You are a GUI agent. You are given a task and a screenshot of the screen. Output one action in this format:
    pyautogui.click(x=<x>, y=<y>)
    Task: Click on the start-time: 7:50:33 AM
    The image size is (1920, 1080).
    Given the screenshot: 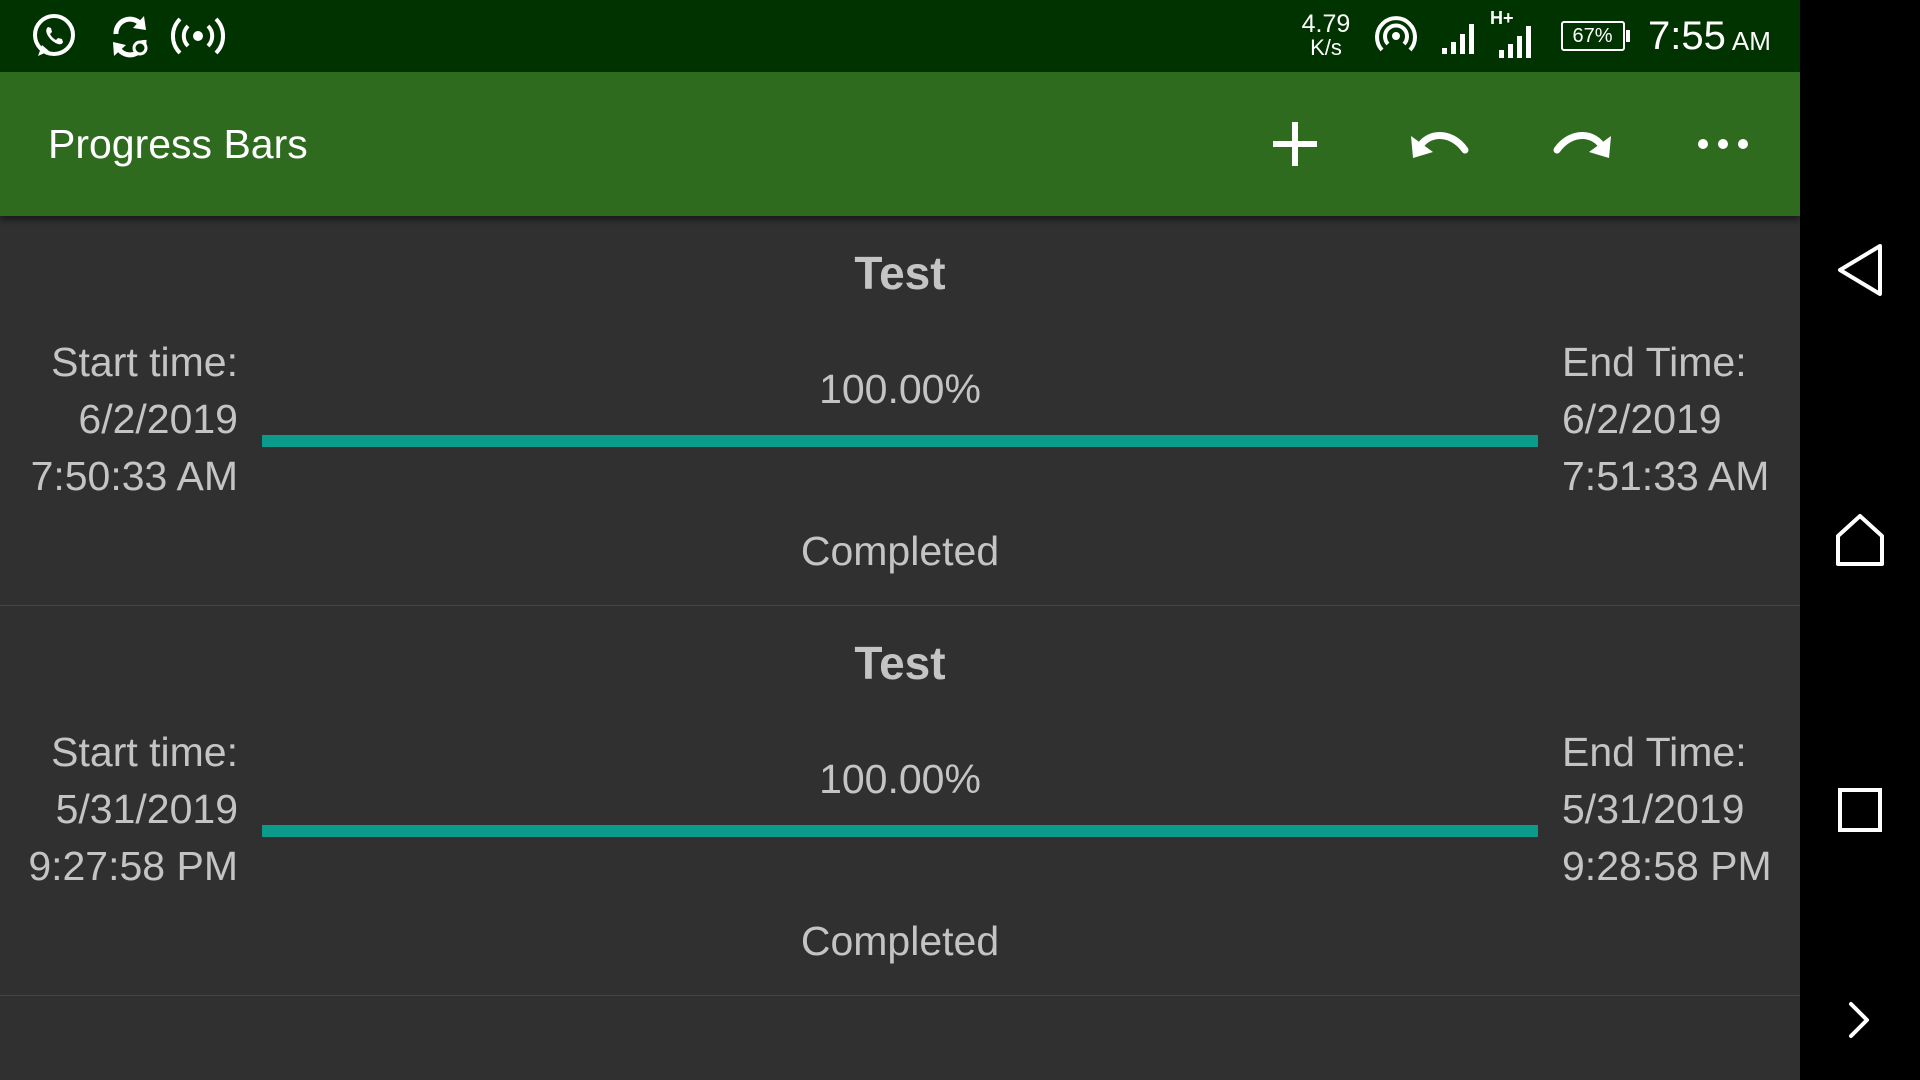 What is the action you would take?
    pyautogui.click(x=134, y=476)
    